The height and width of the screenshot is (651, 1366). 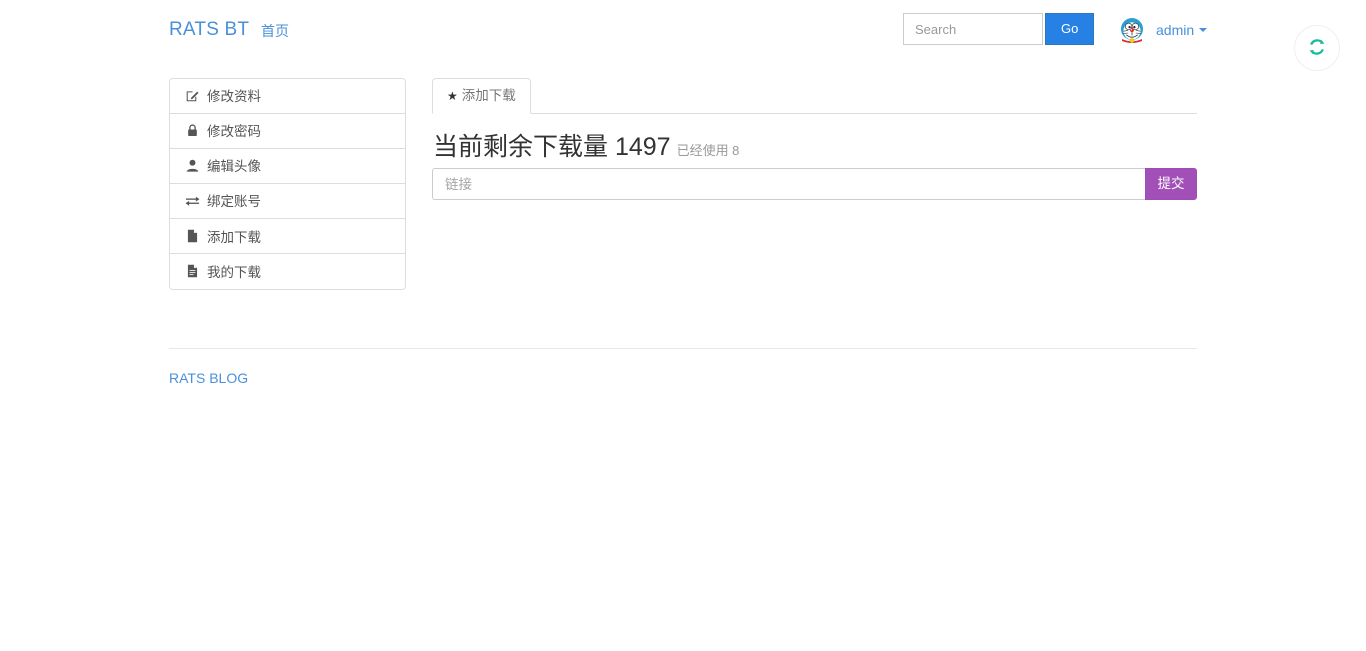 I want to click on star-icon: ★, so click(x=452, y=96).